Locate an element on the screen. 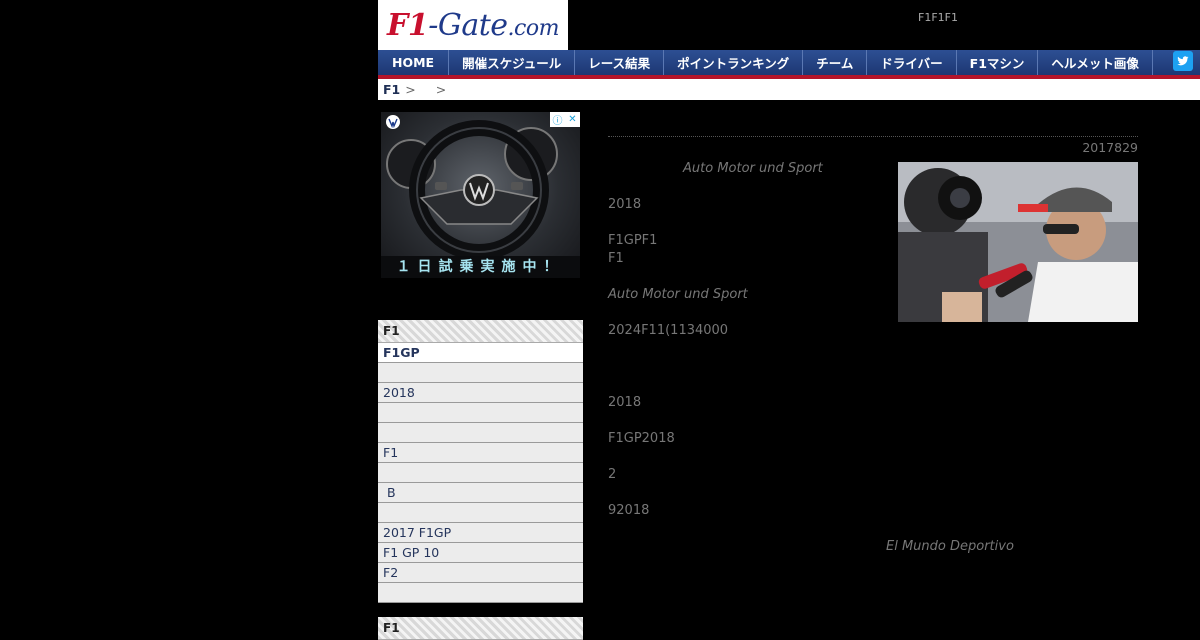  press-interview-image is located at coordinates (1018, 242).